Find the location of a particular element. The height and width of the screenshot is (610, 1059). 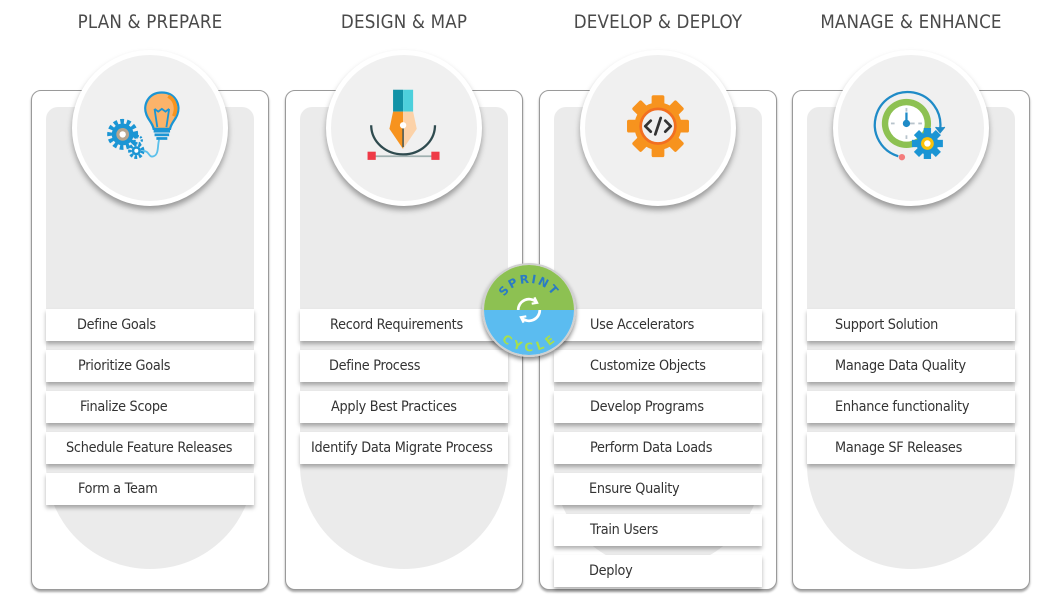

task-item: Form a Team is located at coordinates (150, 489).